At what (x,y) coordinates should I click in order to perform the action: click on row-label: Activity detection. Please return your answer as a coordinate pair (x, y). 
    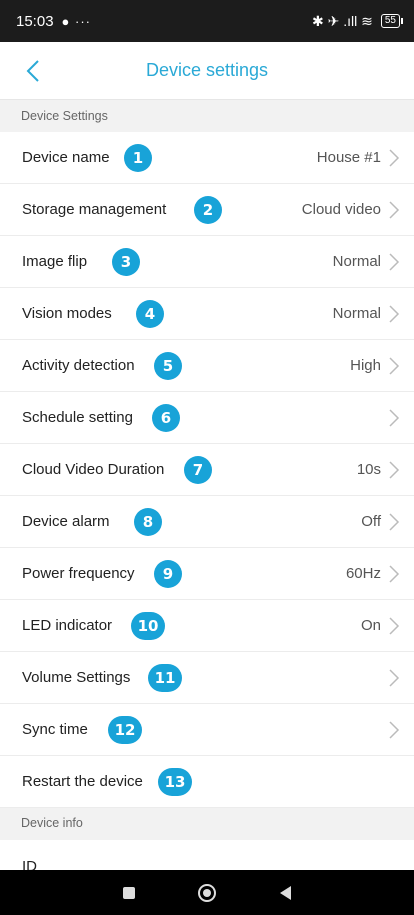
    Looking at the image, I should click on (78, 365).